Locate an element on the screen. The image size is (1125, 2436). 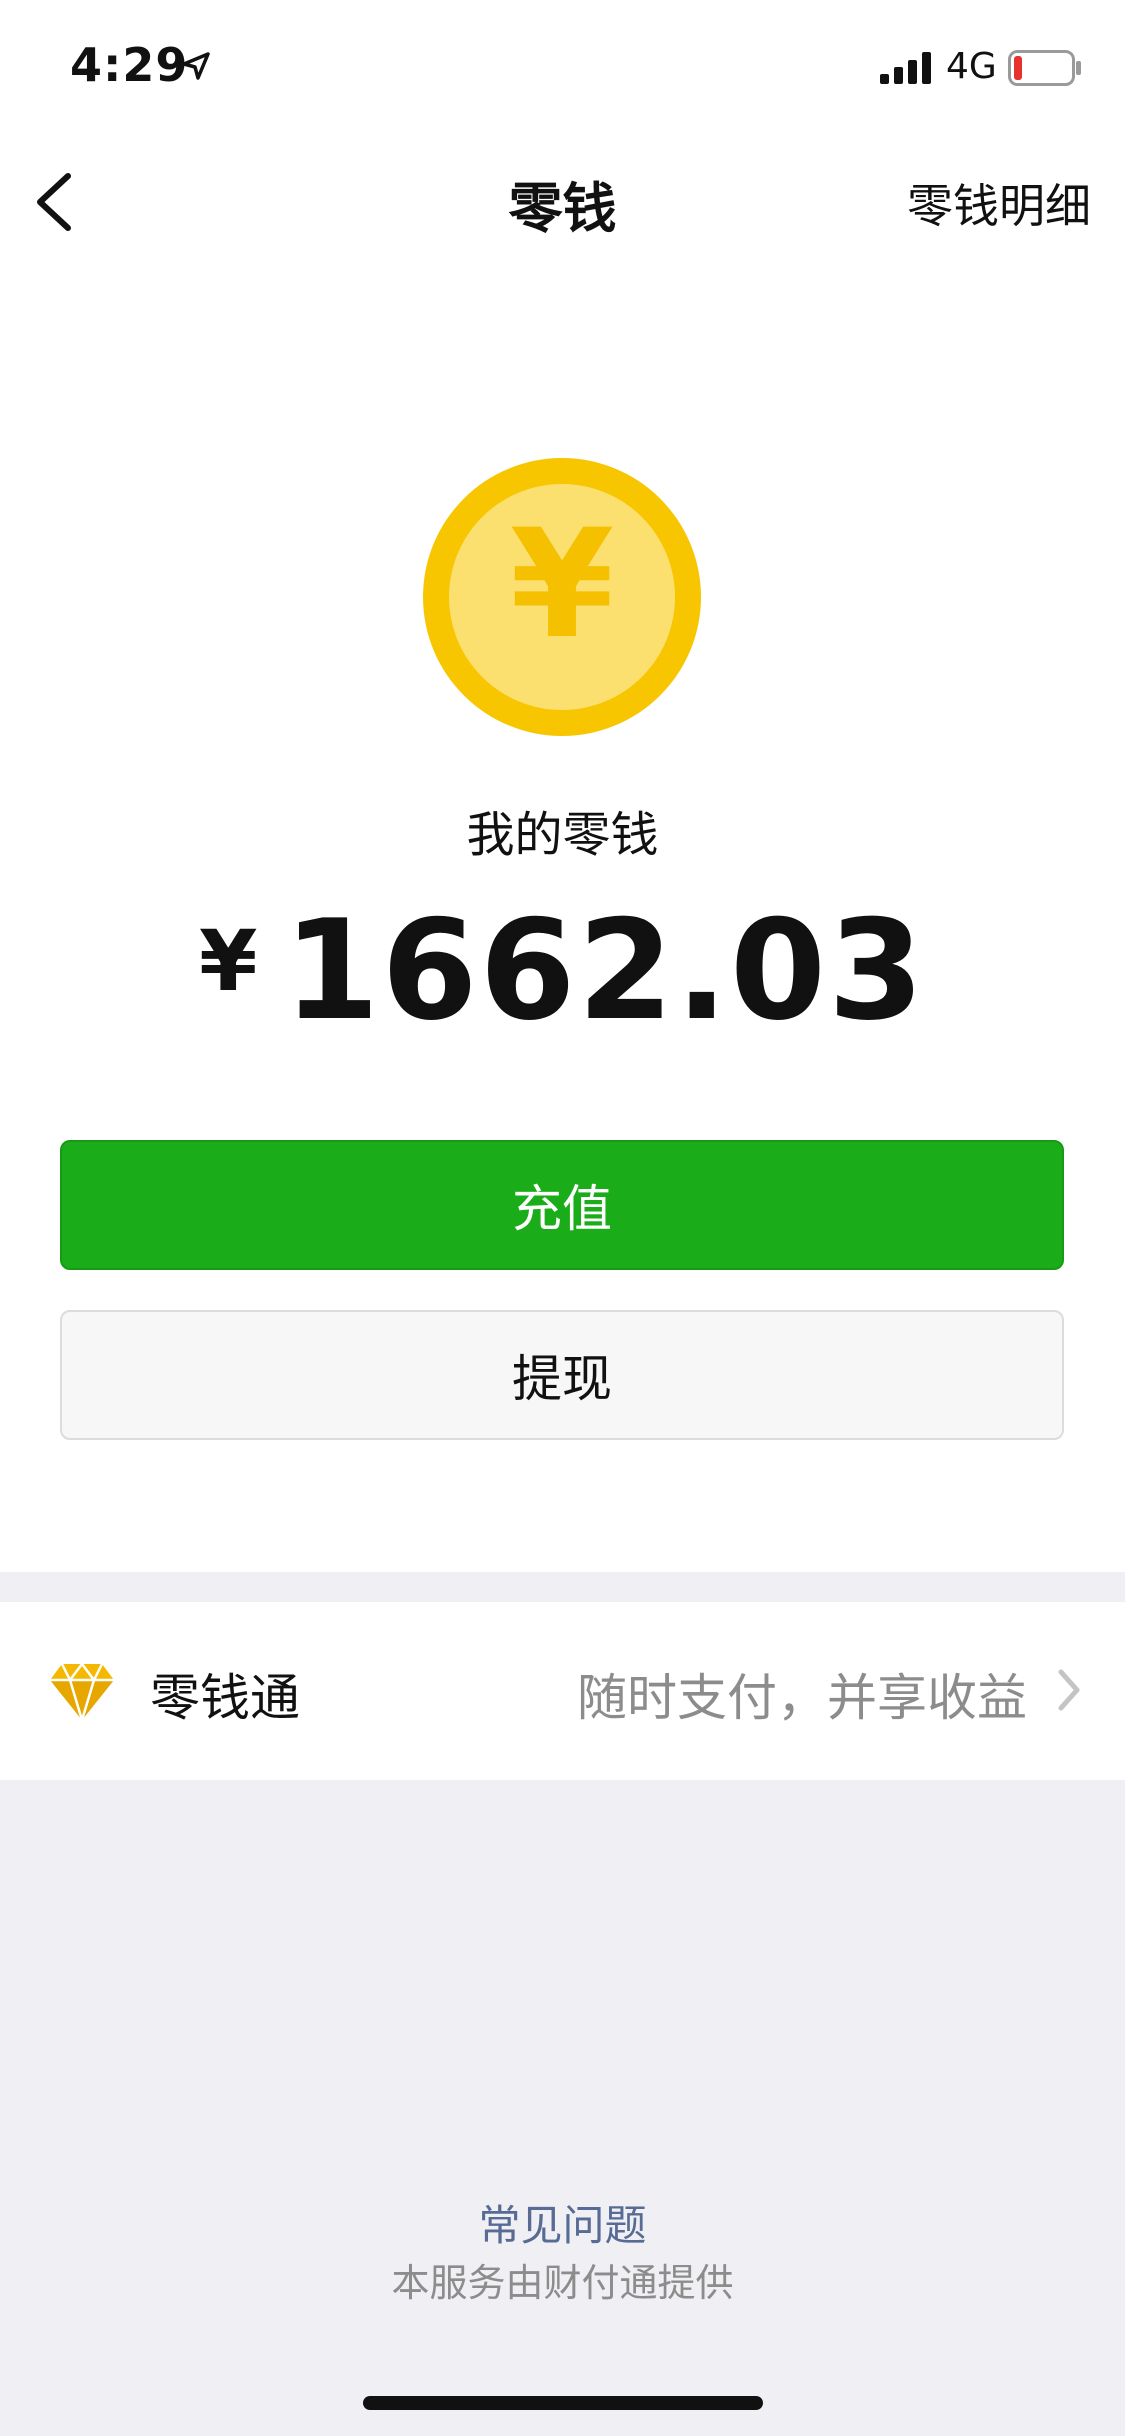
withdraw-button: 提现 is located at coordinates (562, 1375).